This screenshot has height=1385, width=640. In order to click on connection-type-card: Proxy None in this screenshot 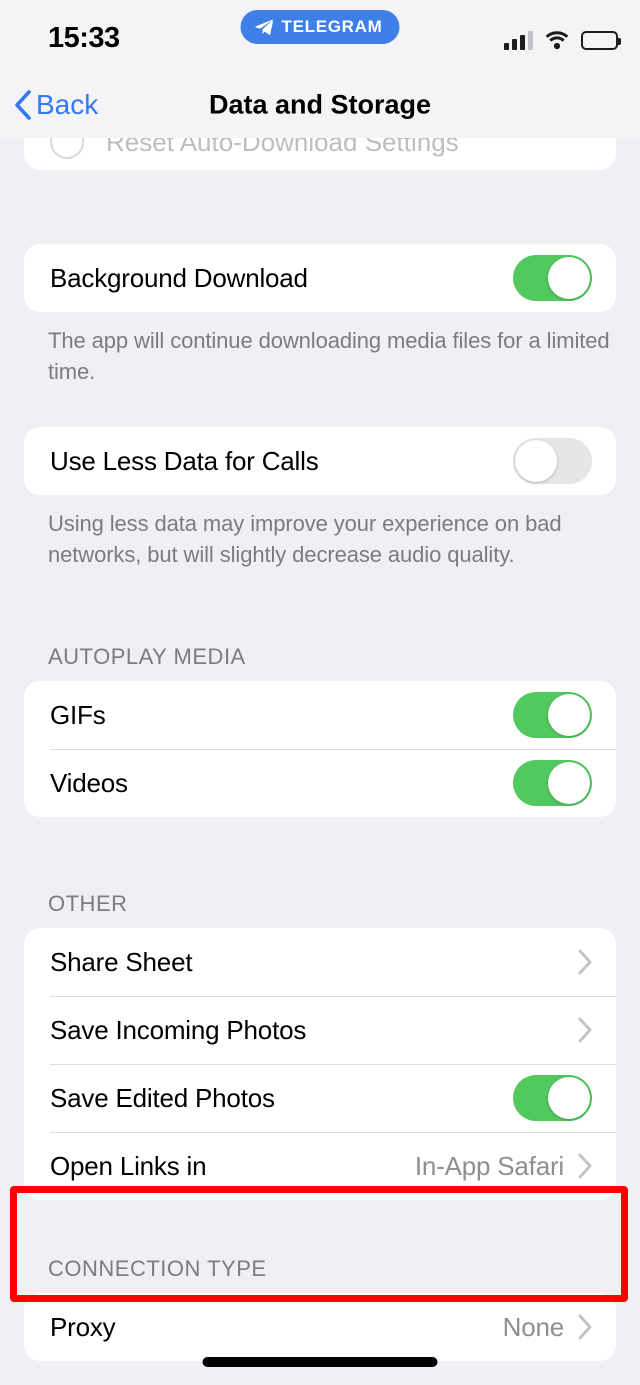, I will do `click(320, 1327)`.